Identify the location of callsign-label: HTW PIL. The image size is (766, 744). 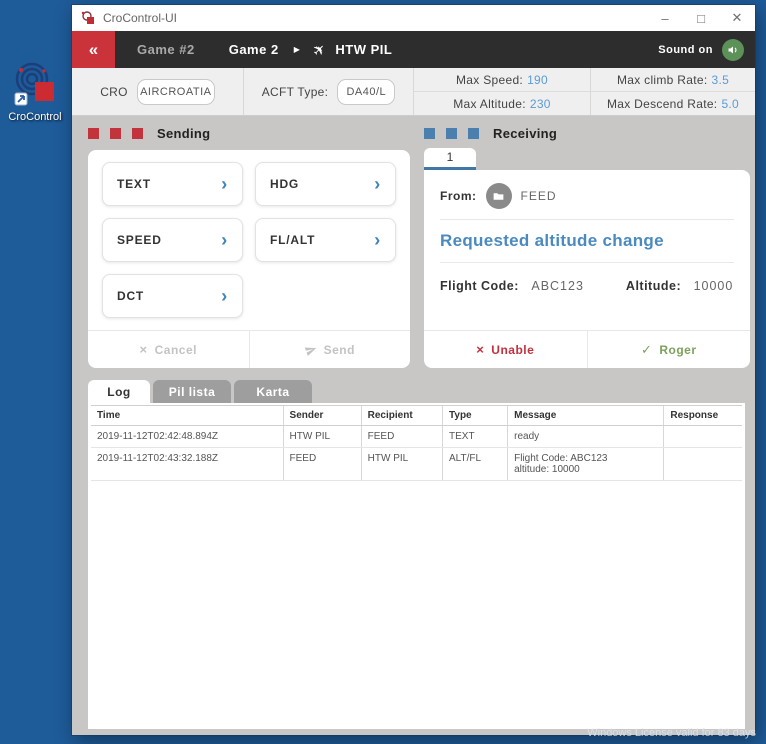
(364, 49).